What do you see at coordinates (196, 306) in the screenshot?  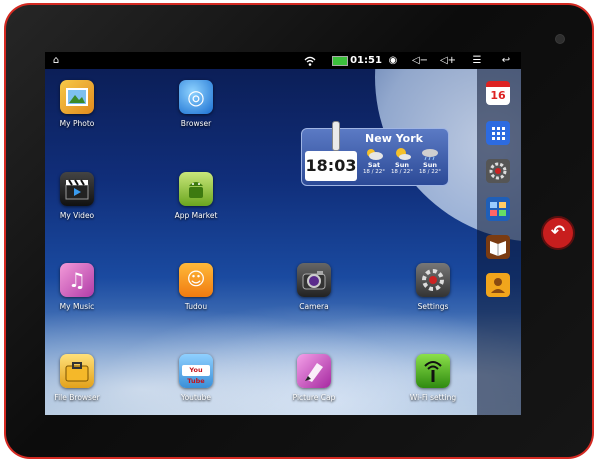 I see `app-label: Tudou` at bounding box center [196, 306].